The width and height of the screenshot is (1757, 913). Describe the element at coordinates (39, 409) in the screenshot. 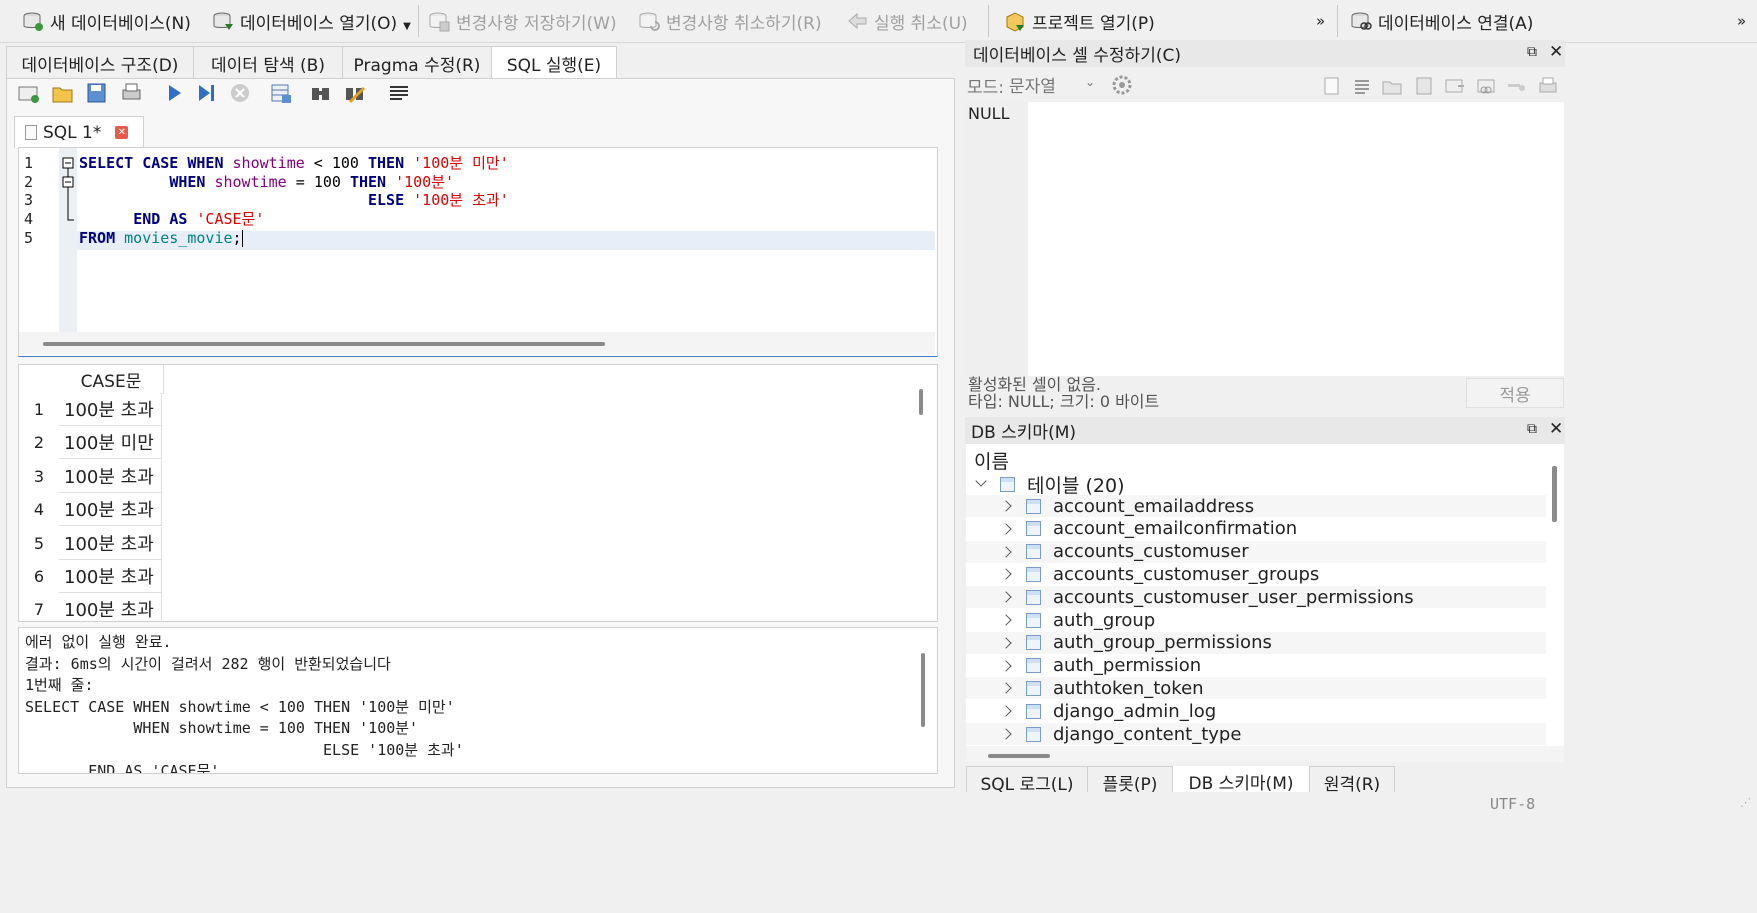

I see `row-number: 1` at that location.